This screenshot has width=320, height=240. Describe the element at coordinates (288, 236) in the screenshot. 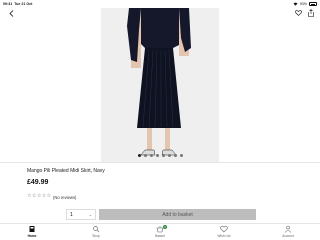

I see `tab-label: Account` at that location.